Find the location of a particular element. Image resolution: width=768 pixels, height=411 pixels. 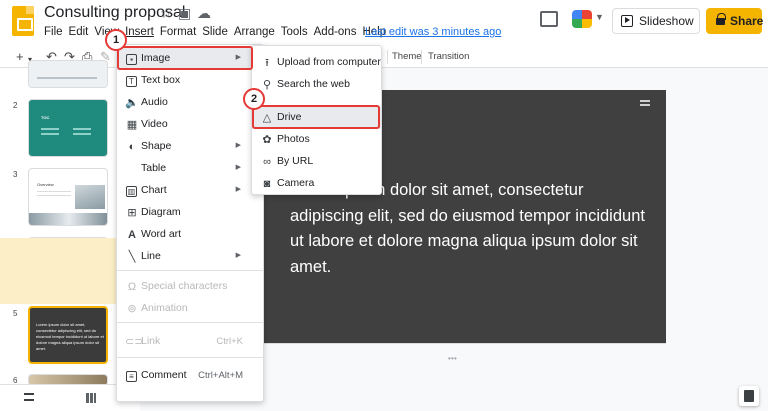

shape-icon: ◐ is located at coordinates (132, 147).